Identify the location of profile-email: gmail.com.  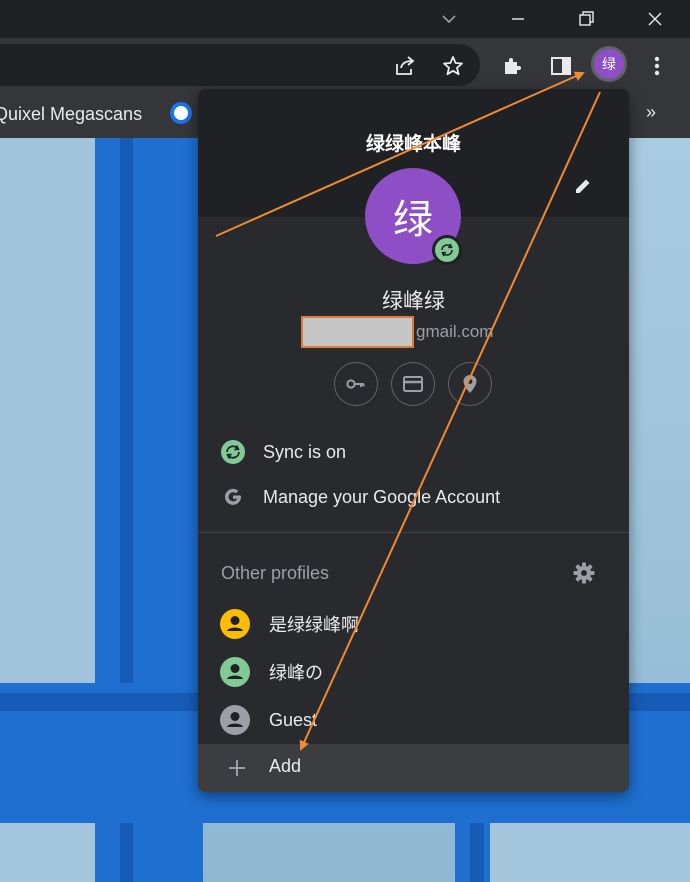
(397, 332).